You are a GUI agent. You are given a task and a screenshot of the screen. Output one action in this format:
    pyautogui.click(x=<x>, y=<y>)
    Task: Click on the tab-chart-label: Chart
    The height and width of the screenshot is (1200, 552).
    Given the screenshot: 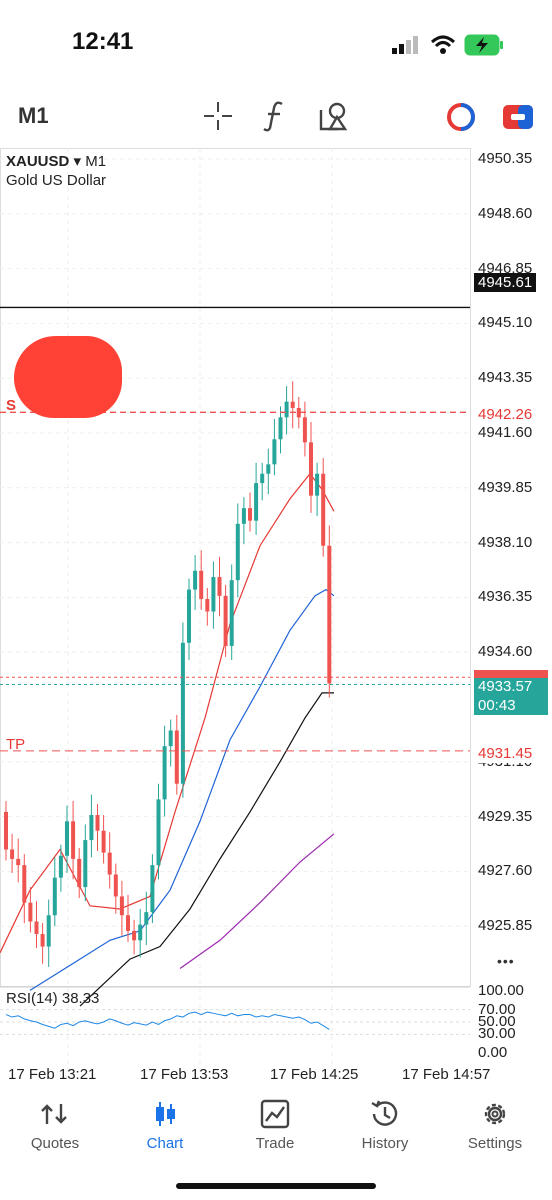 What is the action you would take?
    pyautogui.click(x=165, y=1143)
    